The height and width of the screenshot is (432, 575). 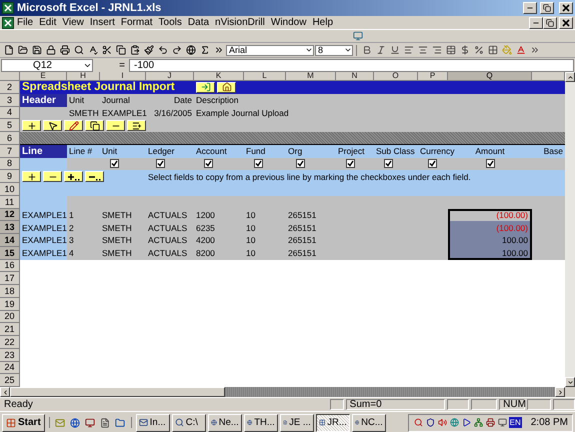 I want to click on column-header: M, so click(x=311, y=76).